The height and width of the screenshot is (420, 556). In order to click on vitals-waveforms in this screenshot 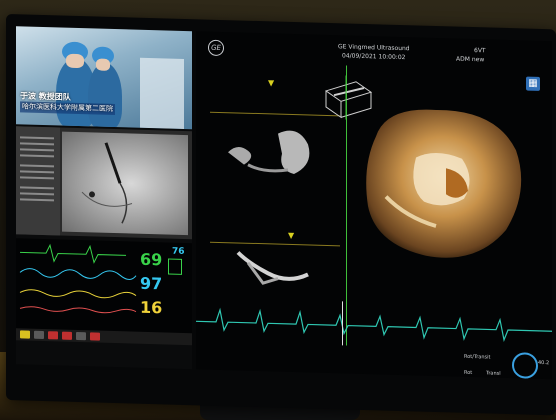, I will do `click(78, 278)`.